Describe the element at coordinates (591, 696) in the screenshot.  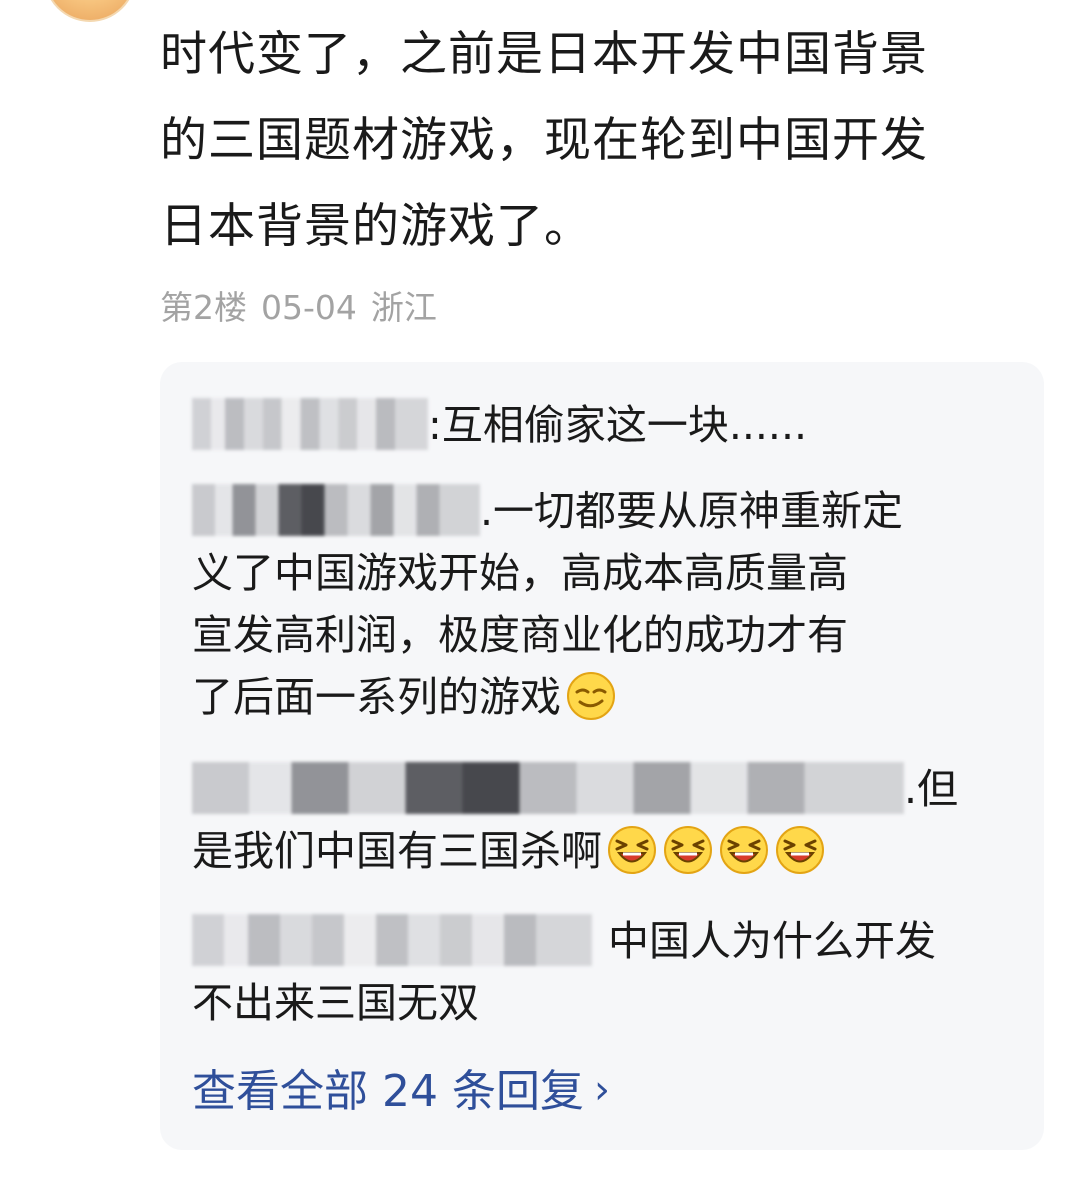
I see `smirk-face-icon` at that location.